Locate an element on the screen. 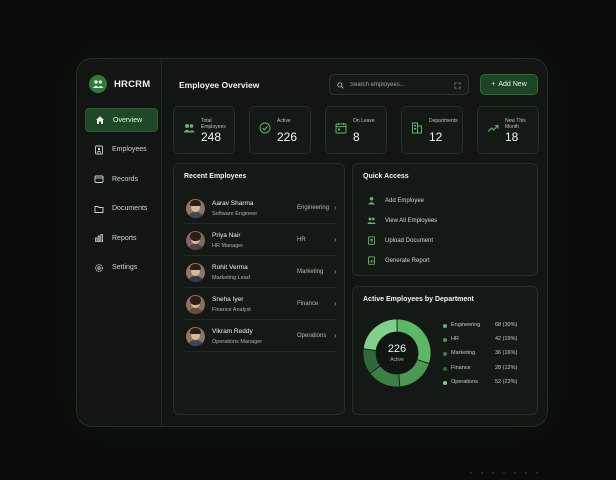  sidebar-item-label: Records is located at coordinates (125, 179).